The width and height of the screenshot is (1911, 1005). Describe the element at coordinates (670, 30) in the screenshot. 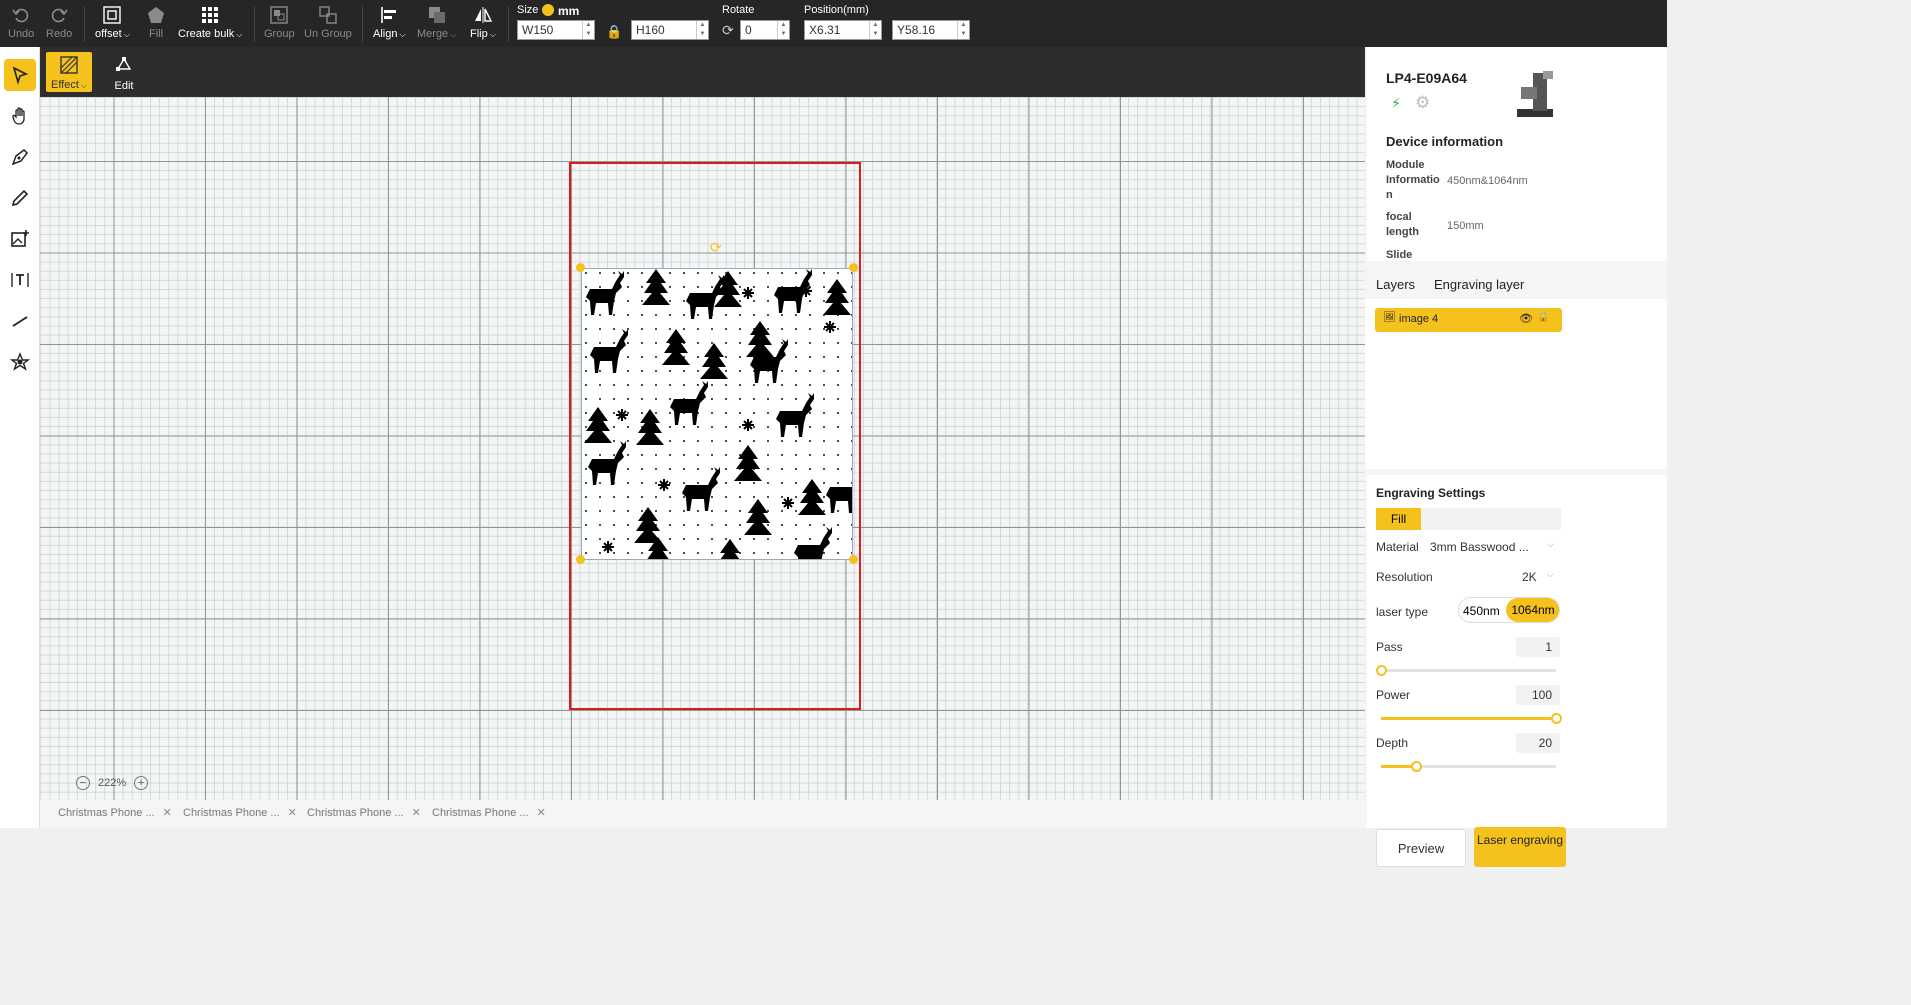

I see `height-field: H160 ▲ ▼` at that location.